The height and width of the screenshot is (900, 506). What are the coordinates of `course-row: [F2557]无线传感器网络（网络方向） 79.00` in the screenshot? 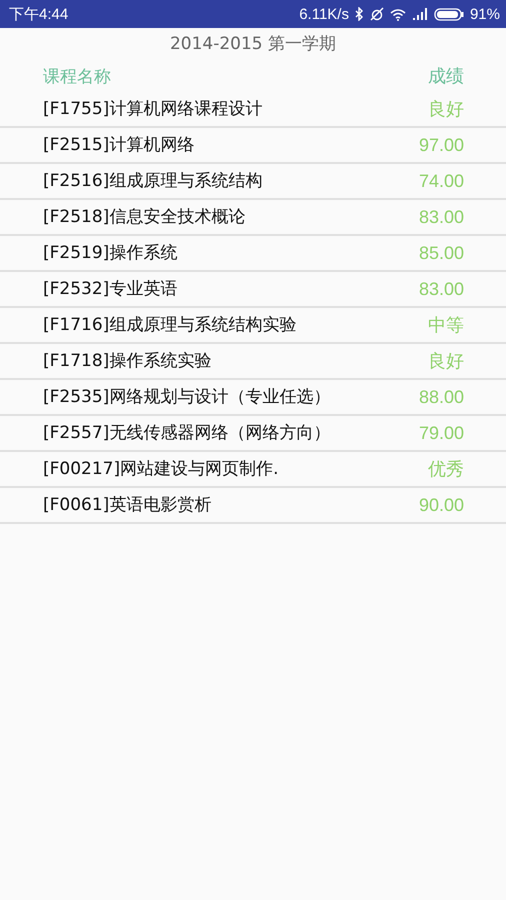 It's located at (253, 434).